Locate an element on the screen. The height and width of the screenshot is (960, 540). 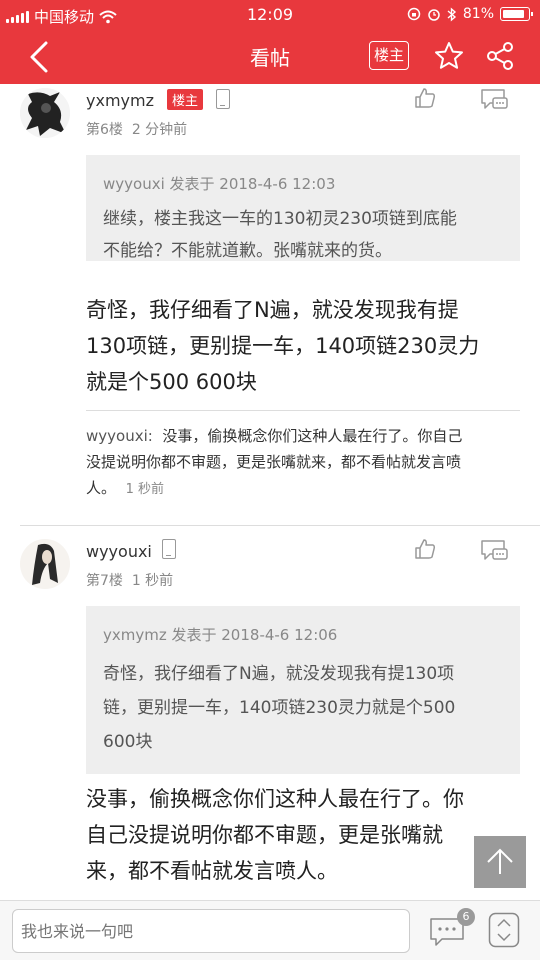
alarm-icon is located at coordinates (434, 15).